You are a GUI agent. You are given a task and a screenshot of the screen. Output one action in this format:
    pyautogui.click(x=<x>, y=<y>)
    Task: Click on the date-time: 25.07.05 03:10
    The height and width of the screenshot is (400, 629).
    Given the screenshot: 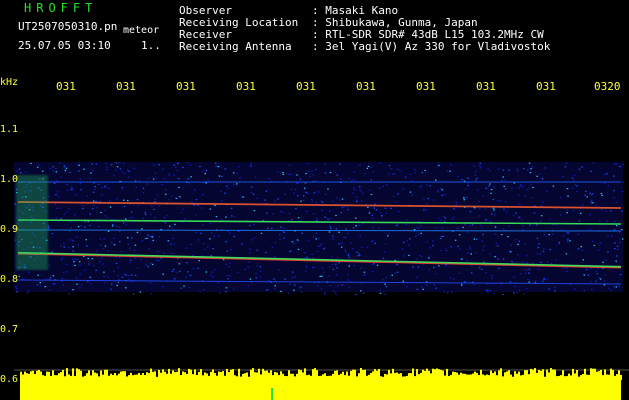 What is the action you would take?
    pyautogui.click(x=64, y=45)
    